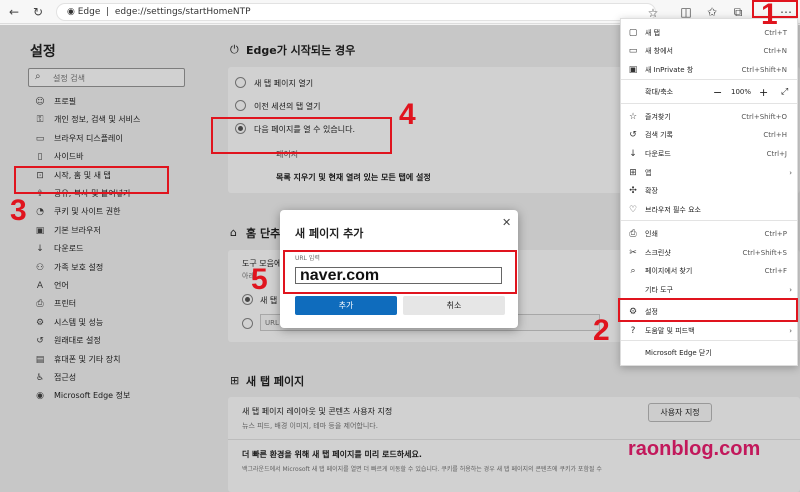 This screenshot has height=492, width=800. Describe the element at coordinates (763, 92) in the screenshot. I see `zoom-in-icon: +` at that location.